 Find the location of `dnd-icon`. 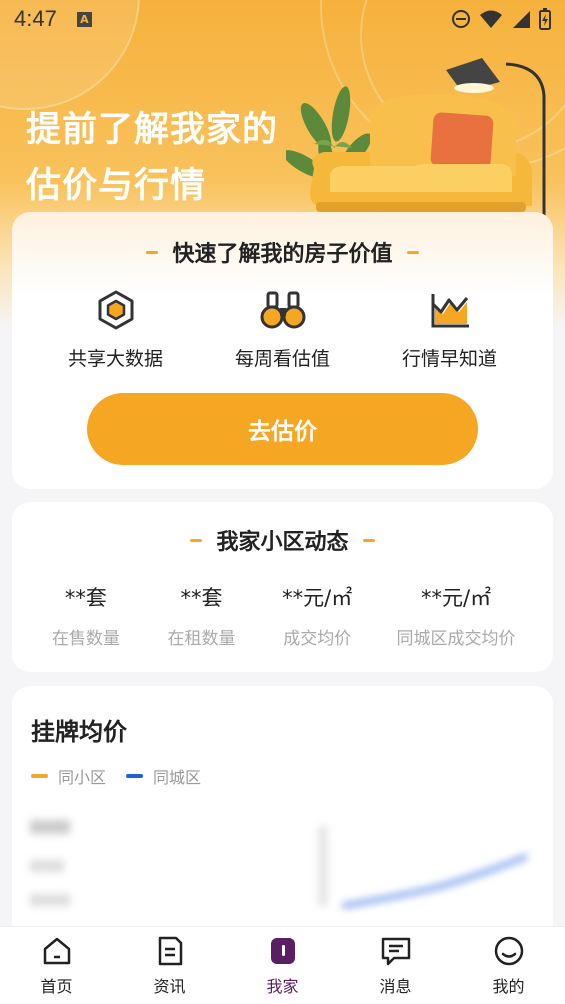

dnd-icon is located at coordinates (461, 19).